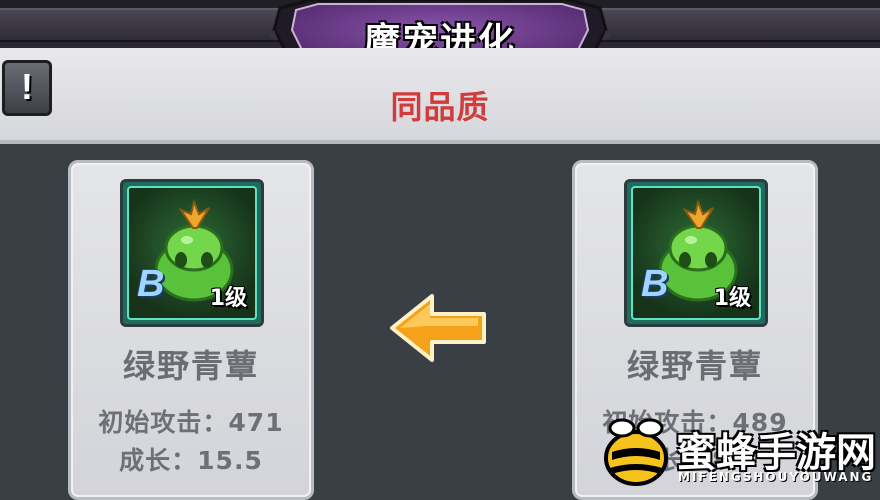  Describe the element at coordinates (191, 460) in the screenshot. I see `growth-stat: 成长：15.5` at that location.